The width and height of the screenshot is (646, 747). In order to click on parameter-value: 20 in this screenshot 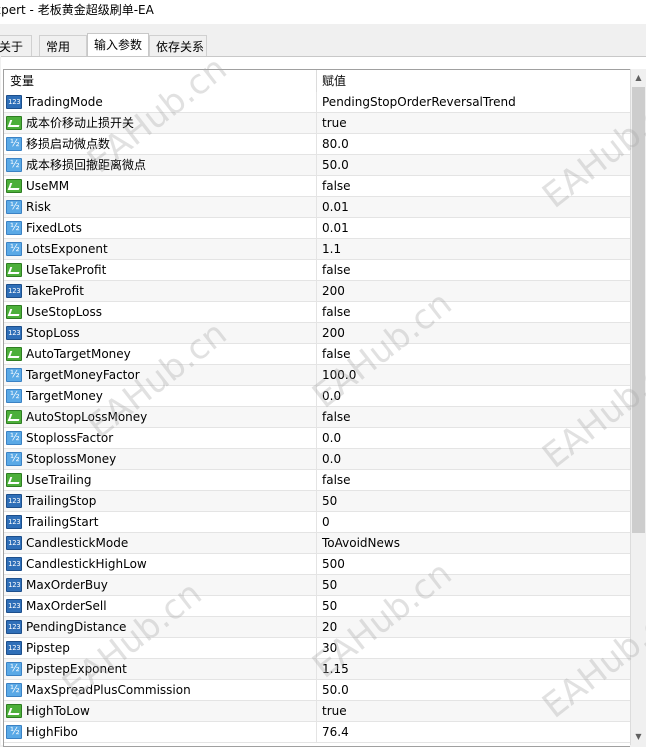, I will do `click(329, 627)`.